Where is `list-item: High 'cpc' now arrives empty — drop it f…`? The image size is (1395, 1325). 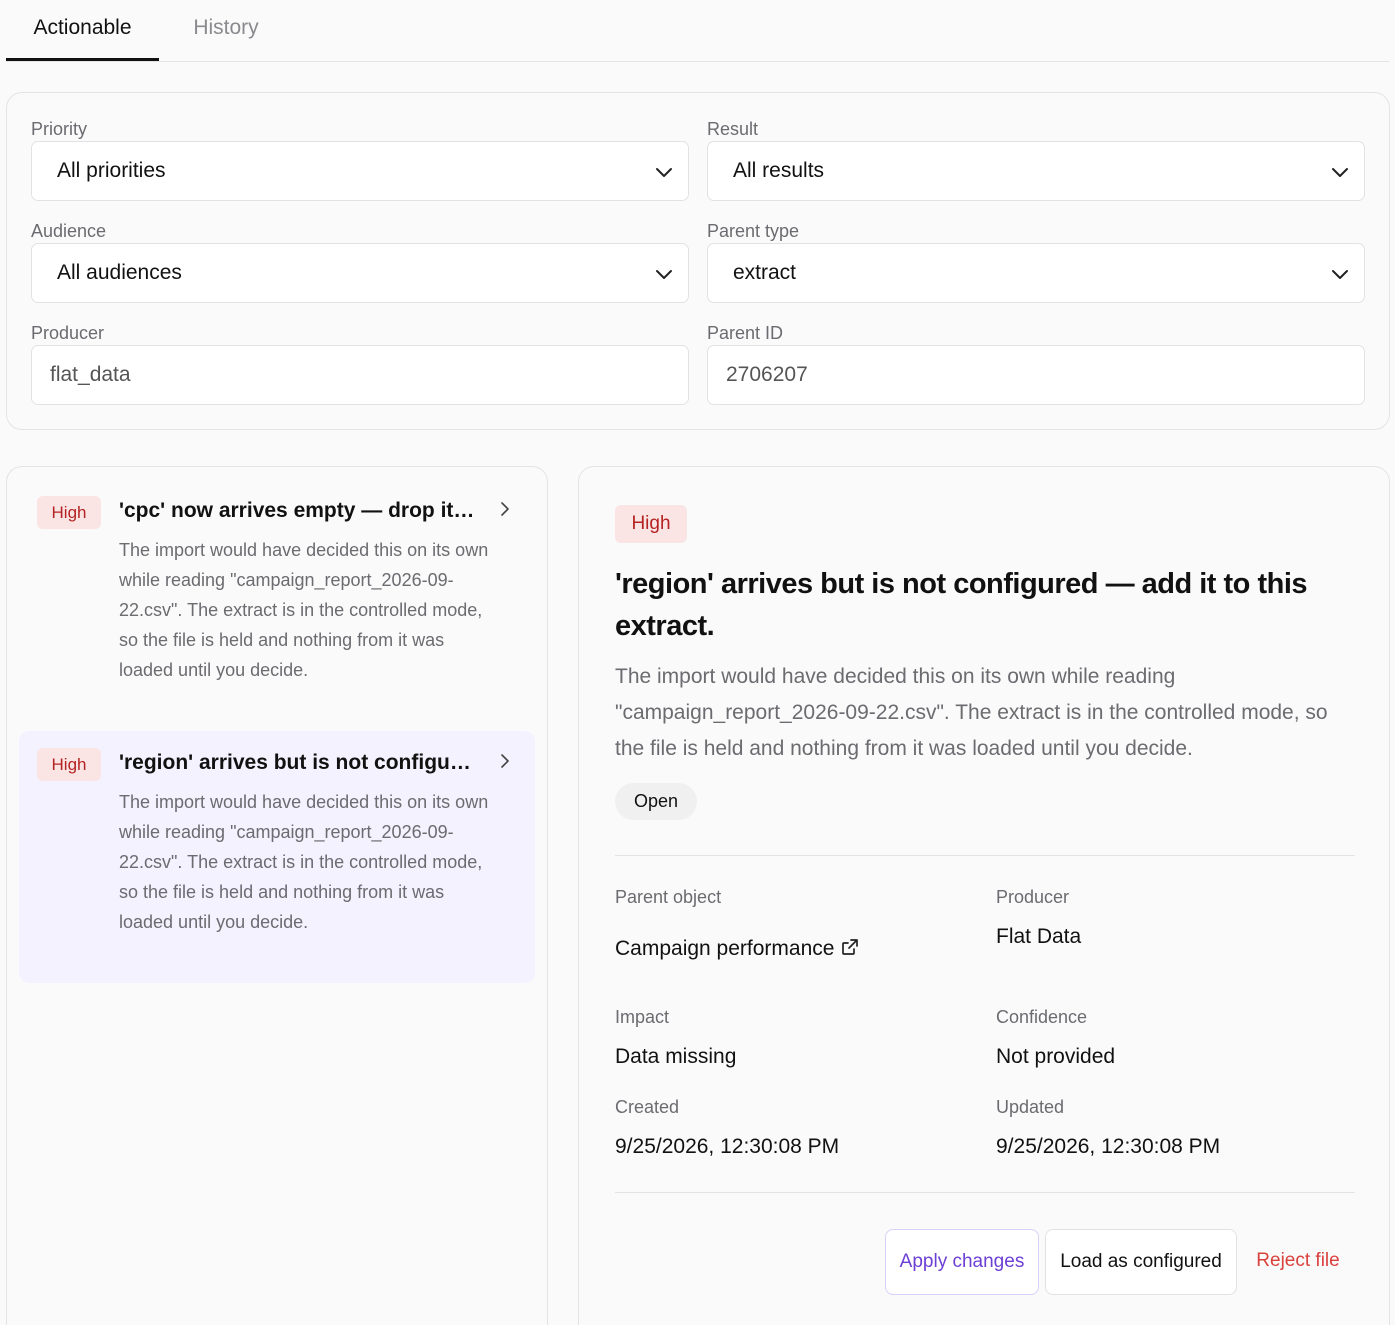
list-item: High 'cpc' now arrives empty — drop it f… is located at coordinates (277, 599).